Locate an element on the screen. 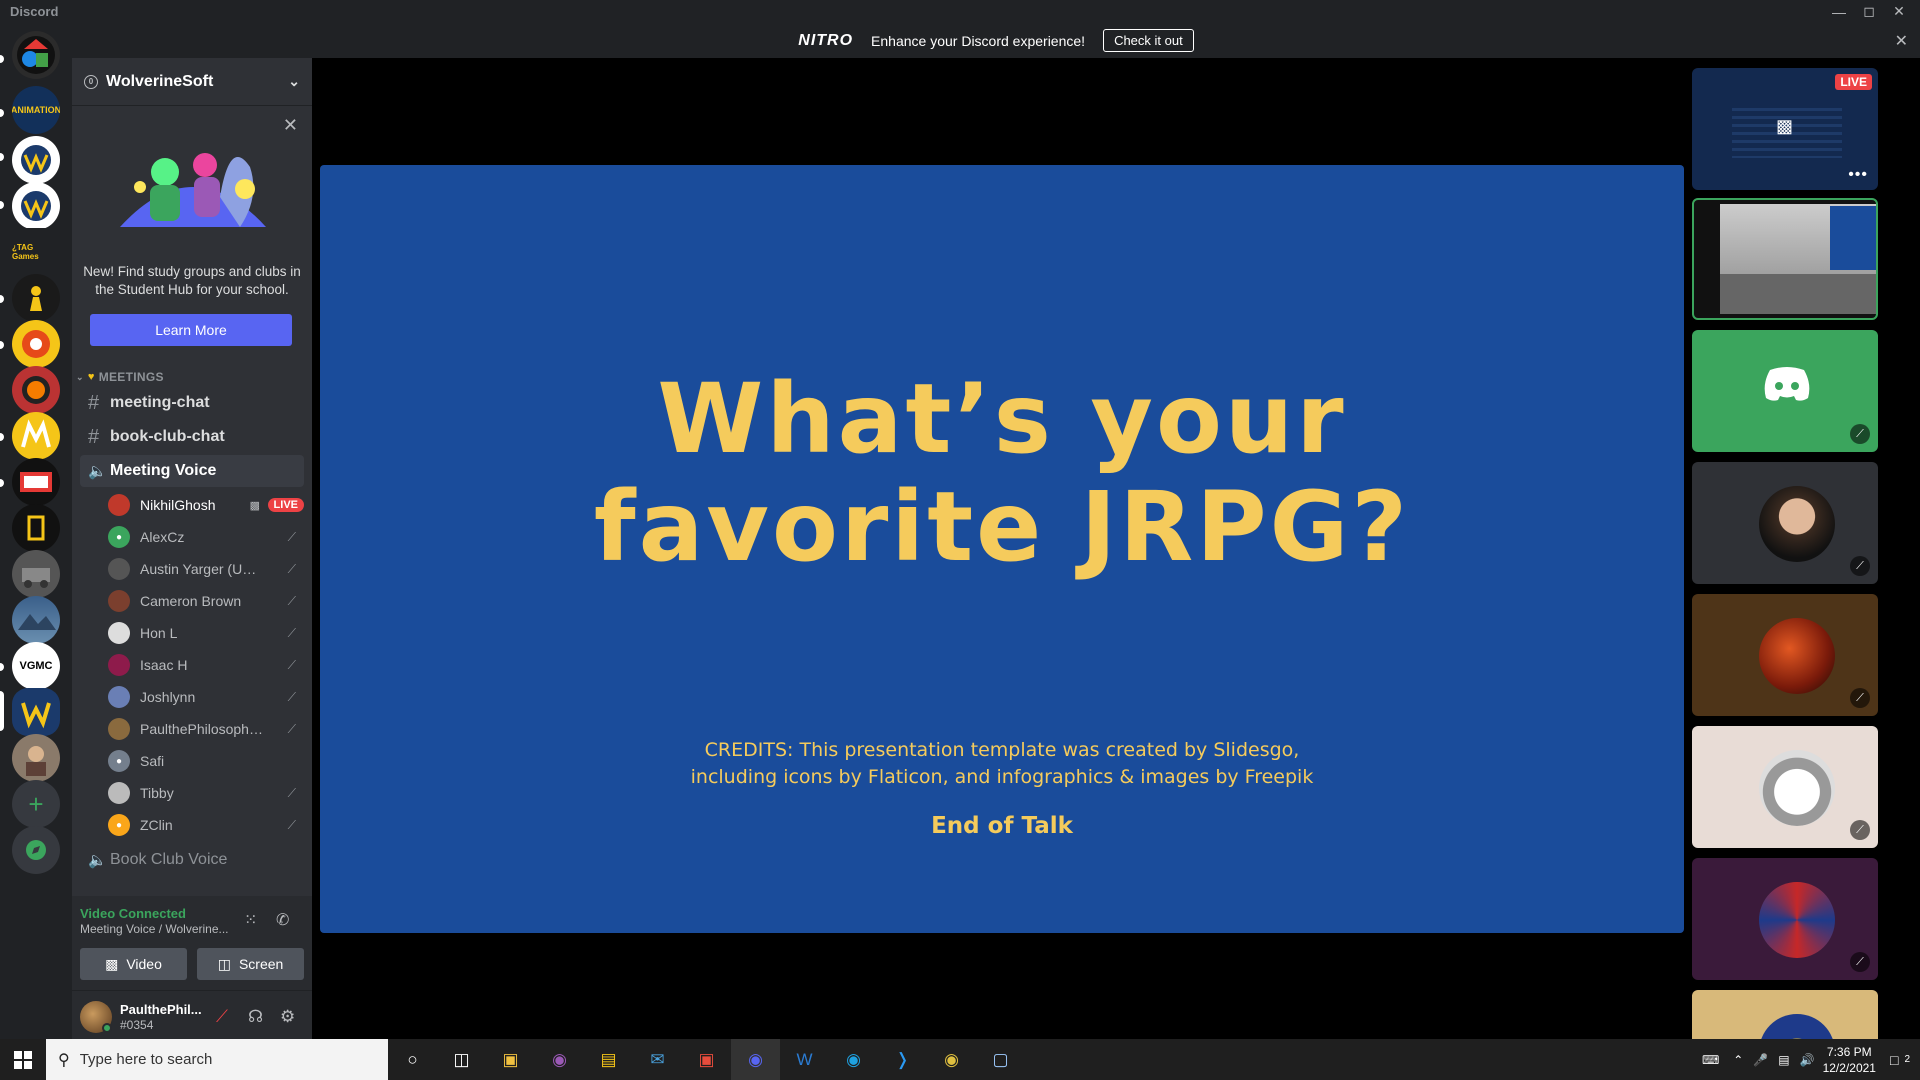 Image resolution: width=1920 pixels, height=1080 pixels. video-button: ▩ Video is located at coordinates (133, 964).